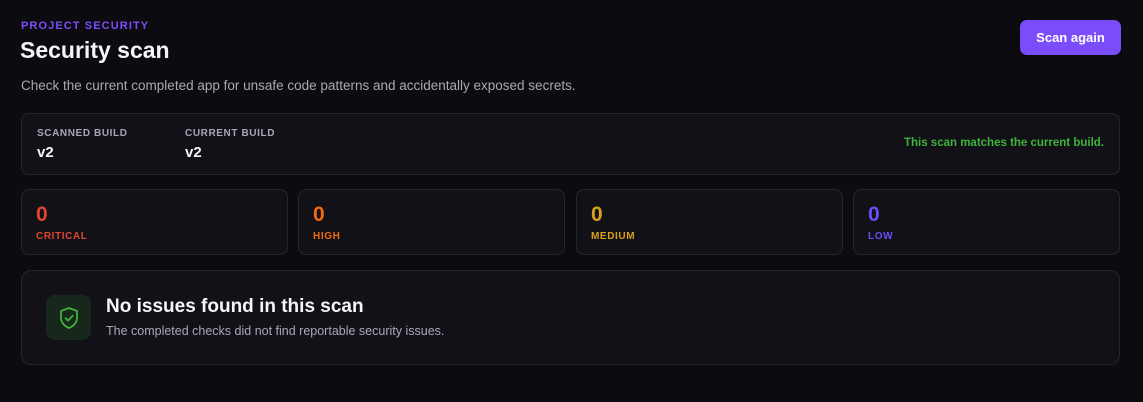  I want to click on critical-count: 0, so click(42, 214).